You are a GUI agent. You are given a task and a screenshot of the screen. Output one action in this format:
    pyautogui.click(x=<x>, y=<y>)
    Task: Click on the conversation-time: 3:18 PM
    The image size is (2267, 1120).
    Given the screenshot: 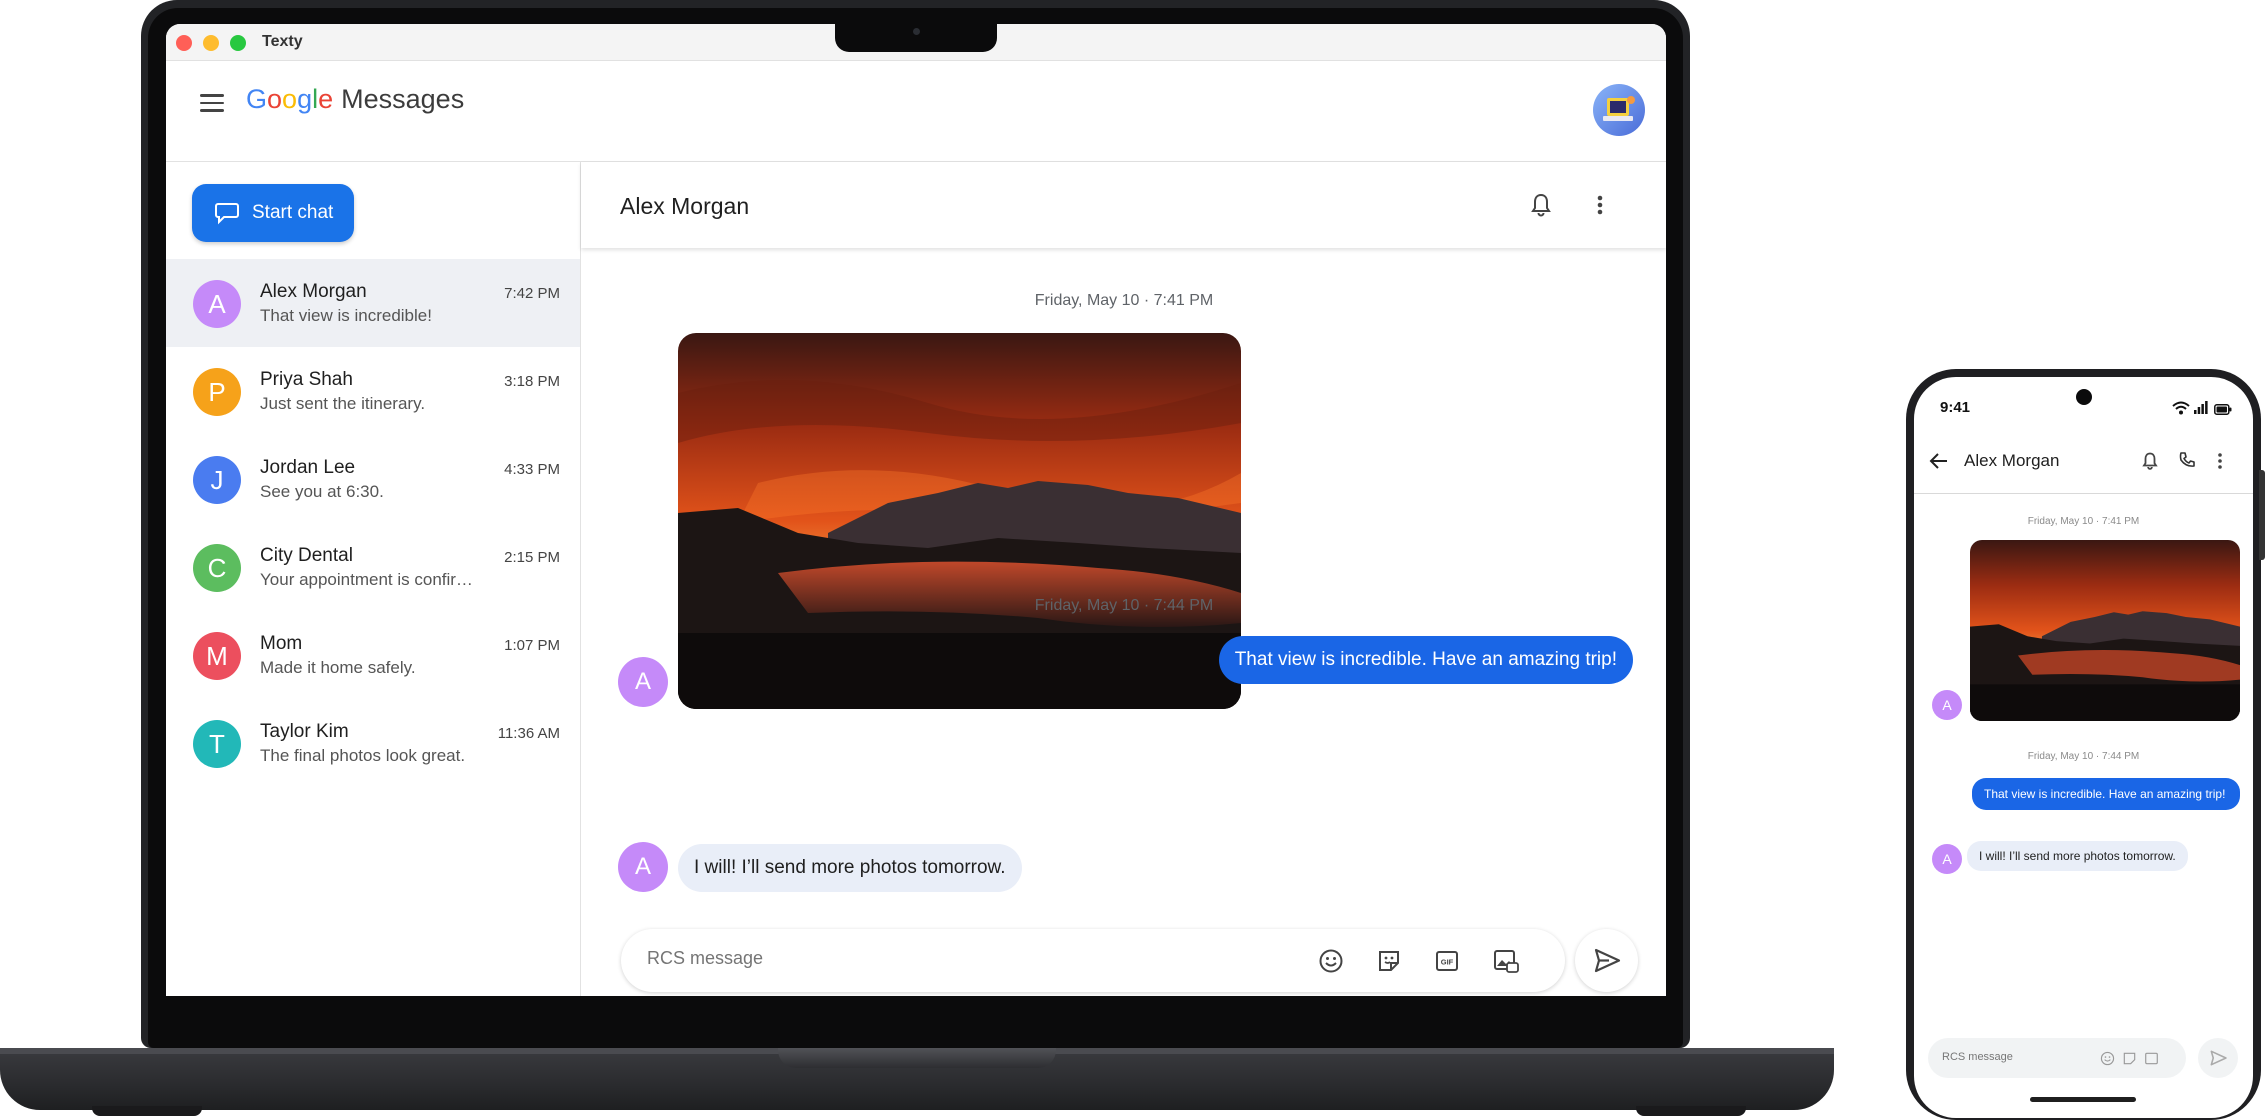 What is the action you would take?
    pyautogui.click(x=532, y=381)
    